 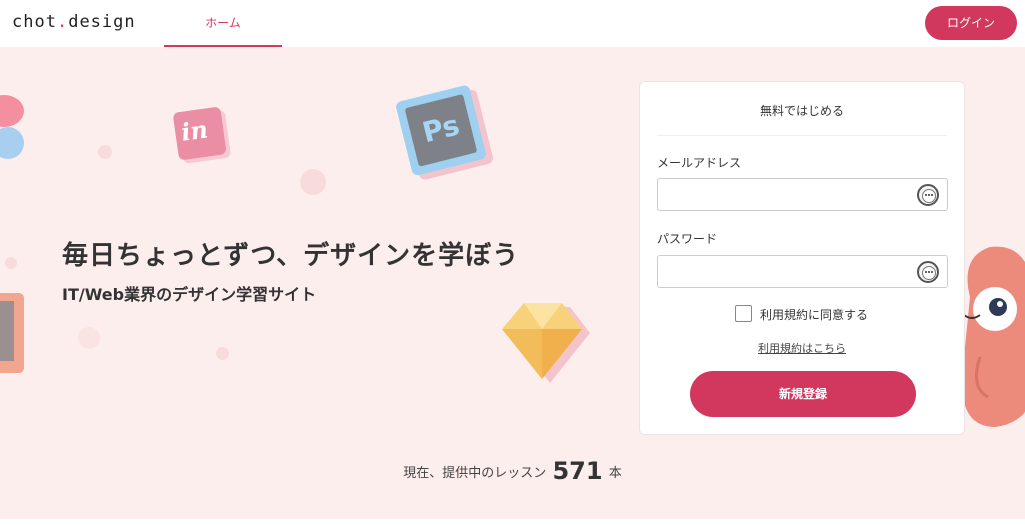 I want to click on hero-subheadline: IT/Web業界のデザイン学習サイト, so click(x=189, y=294).